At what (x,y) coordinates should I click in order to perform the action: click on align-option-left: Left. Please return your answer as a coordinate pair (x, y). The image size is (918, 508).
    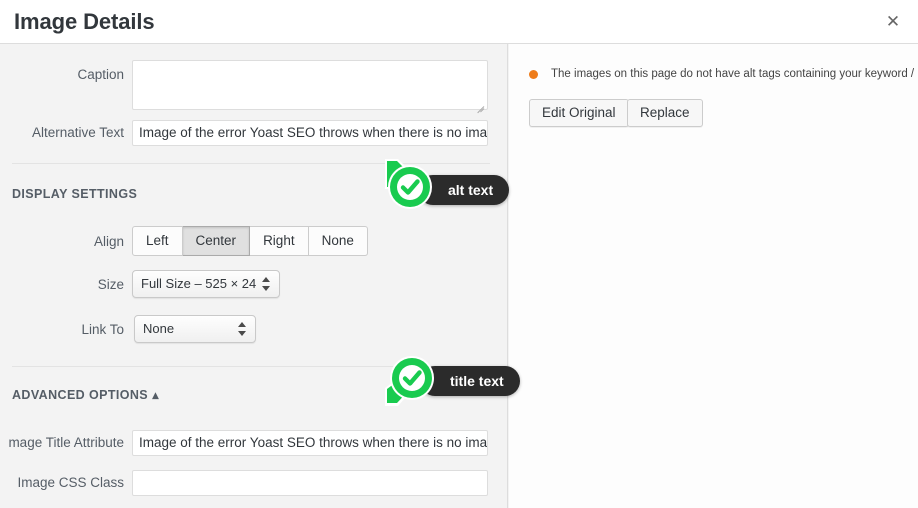
    Looking at the image, I should click on (157, 241).